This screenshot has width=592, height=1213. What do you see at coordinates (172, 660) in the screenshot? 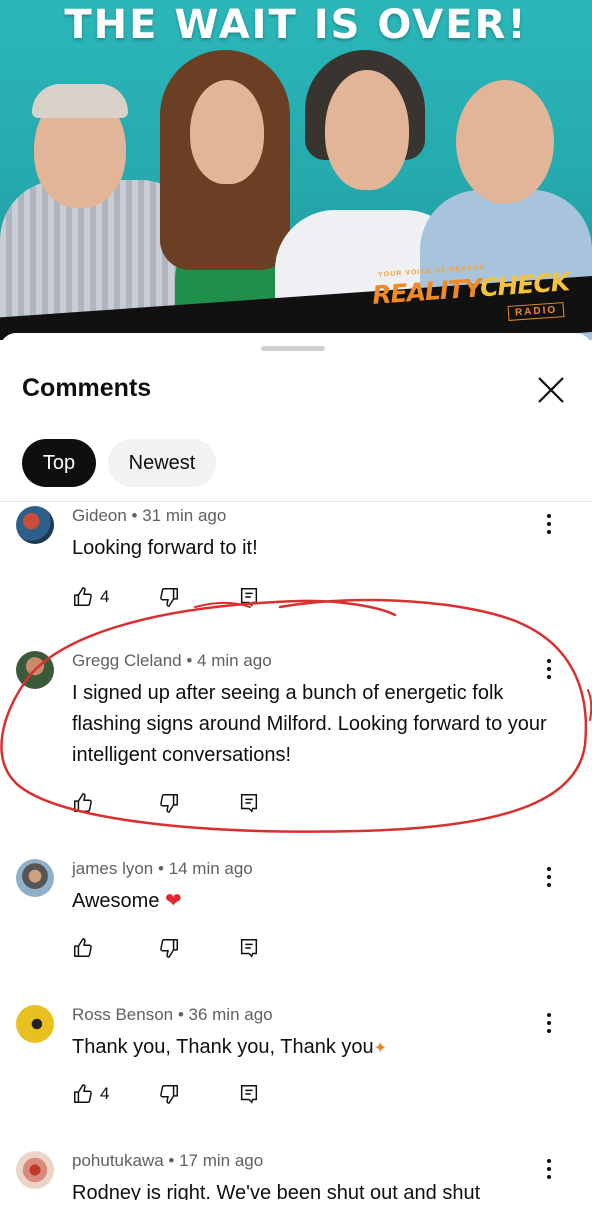
I see `comment-meta: Gregg Cleland • 4 min ago` at bounding box center [172, 660].